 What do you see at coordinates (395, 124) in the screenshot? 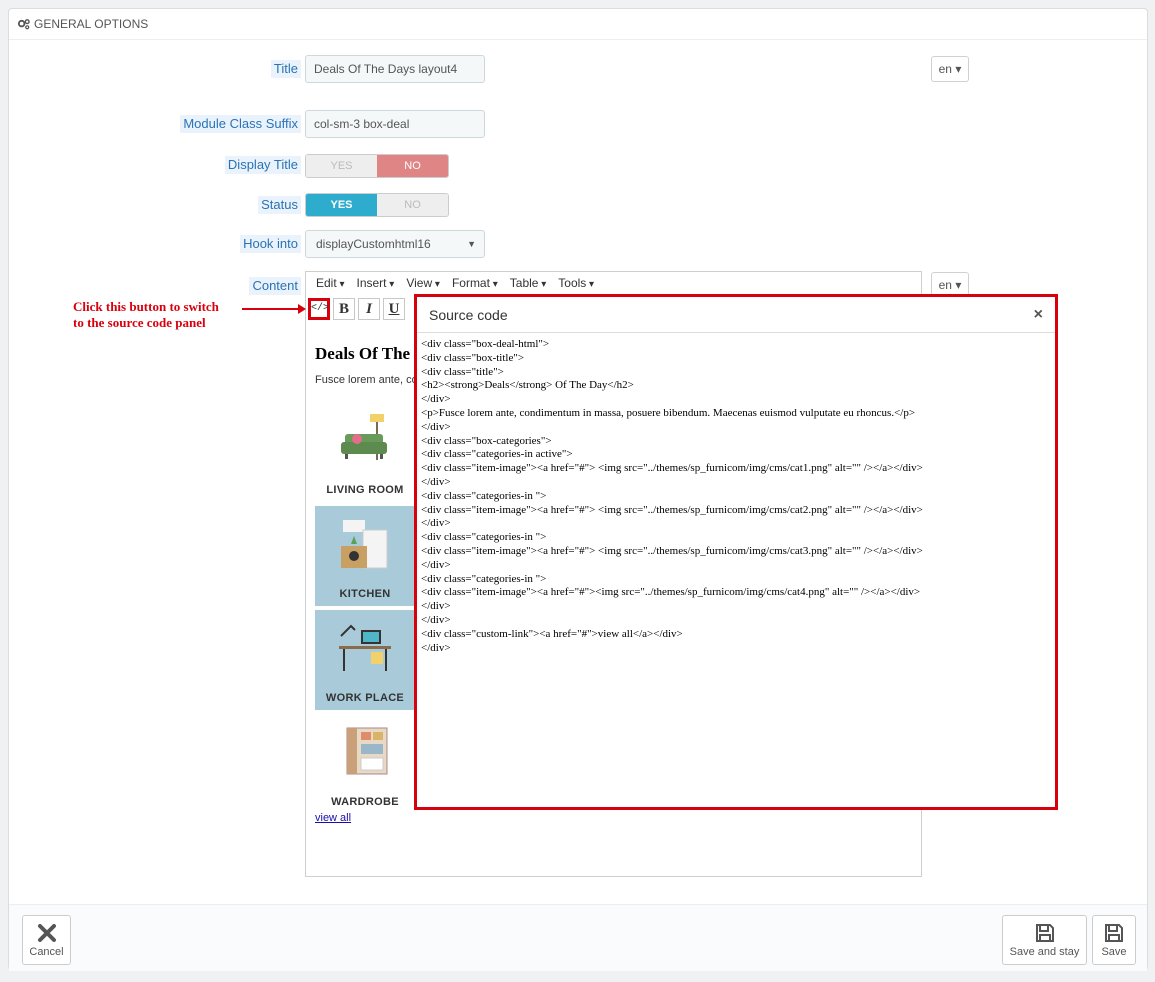
I see `suffix-input: col-sm-3 box-deal` at bounding box center [395, 124].